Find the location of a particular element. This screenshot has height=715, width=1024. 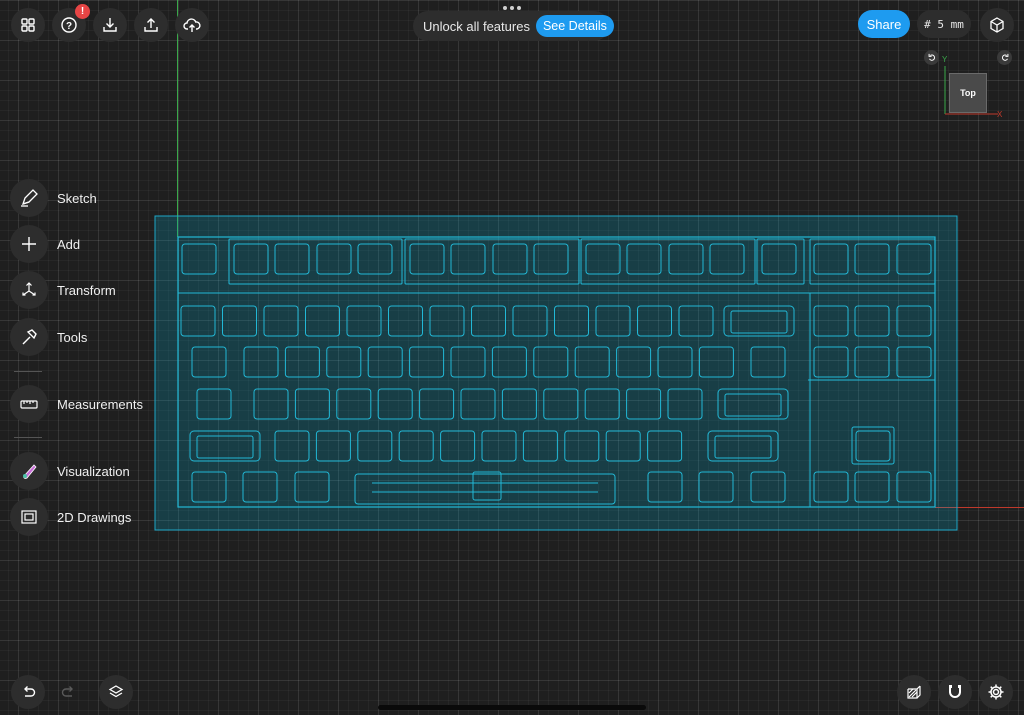

rotate-icon is located at coordinates (931, 57).